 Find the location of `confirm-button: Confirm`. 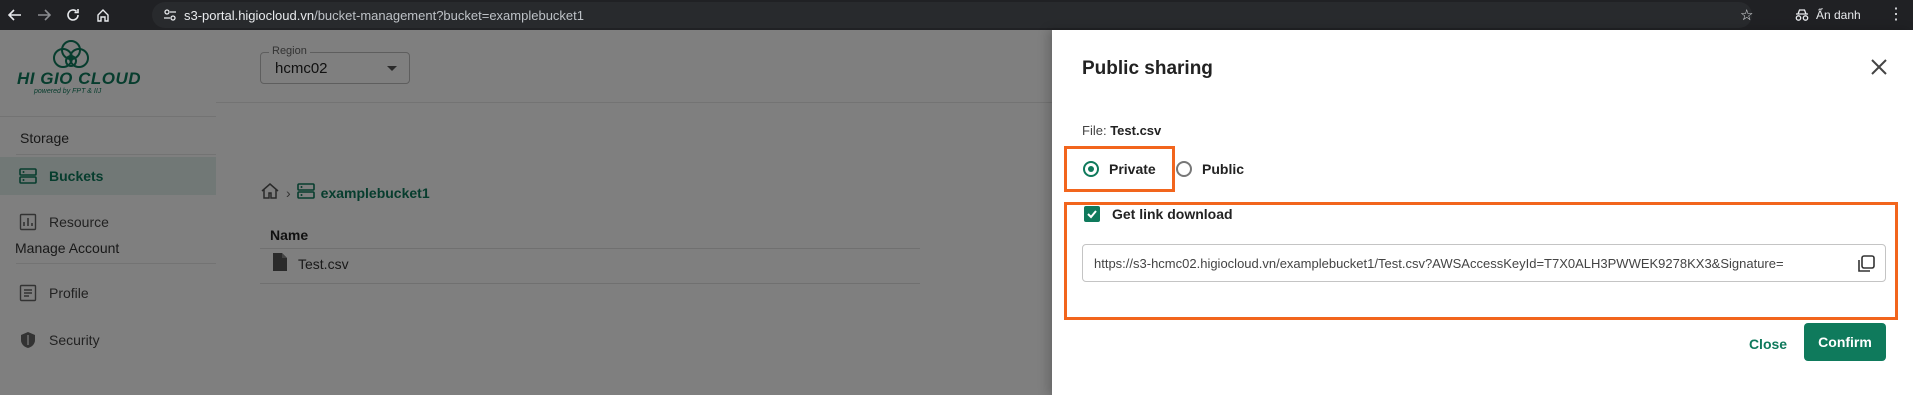

confirm-button: Confirm is located at coordinates (1845, 342).